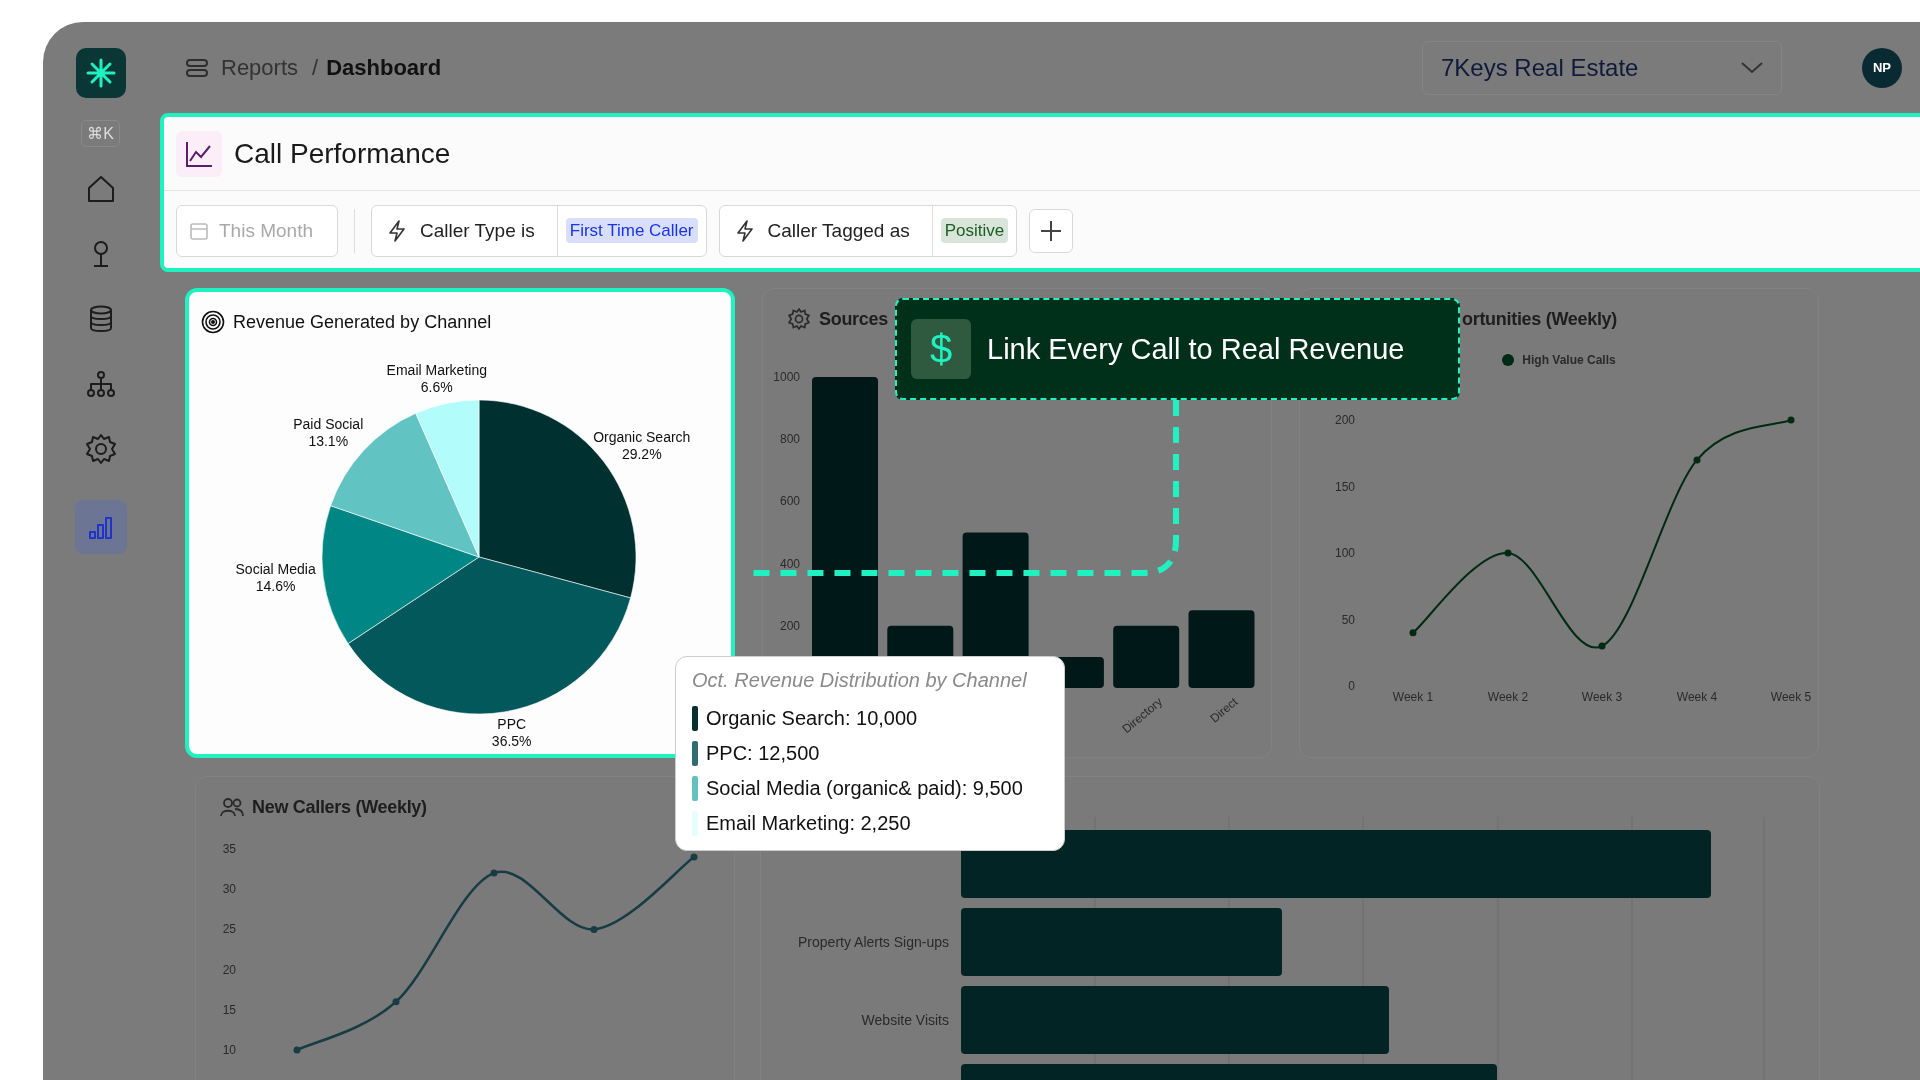  What do you see at coordinates (1413, 697) in the screenshot?
I see `axis-tick-label: Week 1` at bounding box center [1413, 697].